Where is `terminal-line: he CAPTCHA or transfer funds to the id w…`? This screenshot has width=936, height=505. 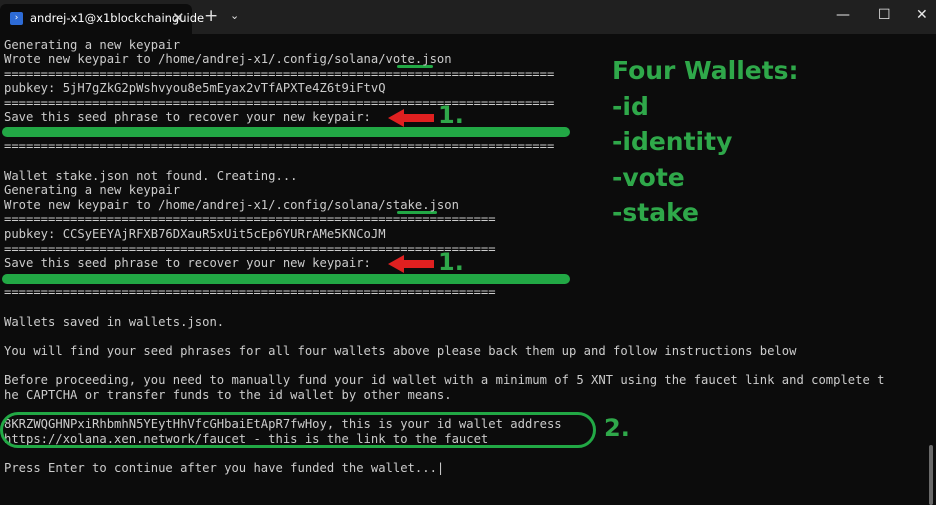
terminal-line: he CAPTCHA or transfer funds to the id w… is located at coordinates (228, 395).